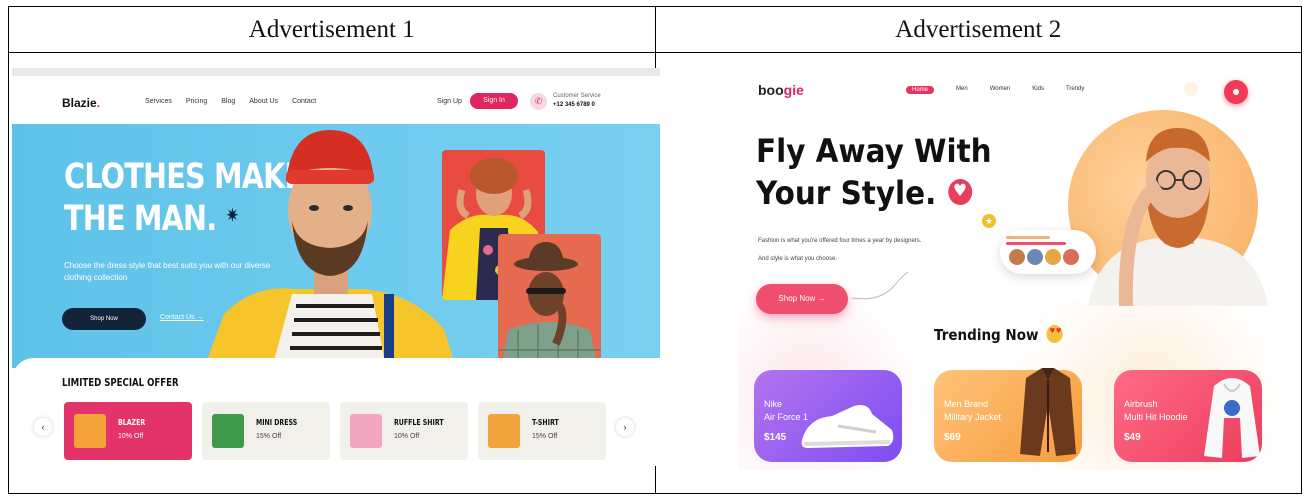  I want to click on product-card-jacket: Men Brand Military Jacket $69, so click(1008, 415).